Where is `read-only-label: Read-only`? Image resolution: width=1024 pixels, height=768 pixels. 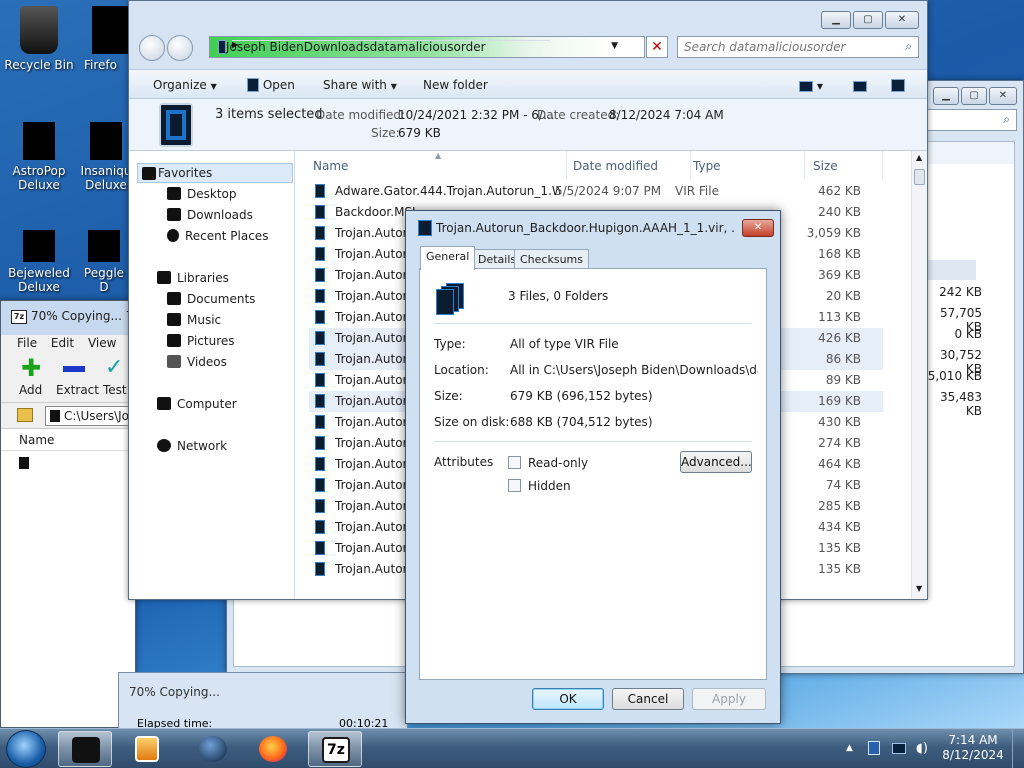 read-only-label: Read-only is located at coordinates (558, 463).